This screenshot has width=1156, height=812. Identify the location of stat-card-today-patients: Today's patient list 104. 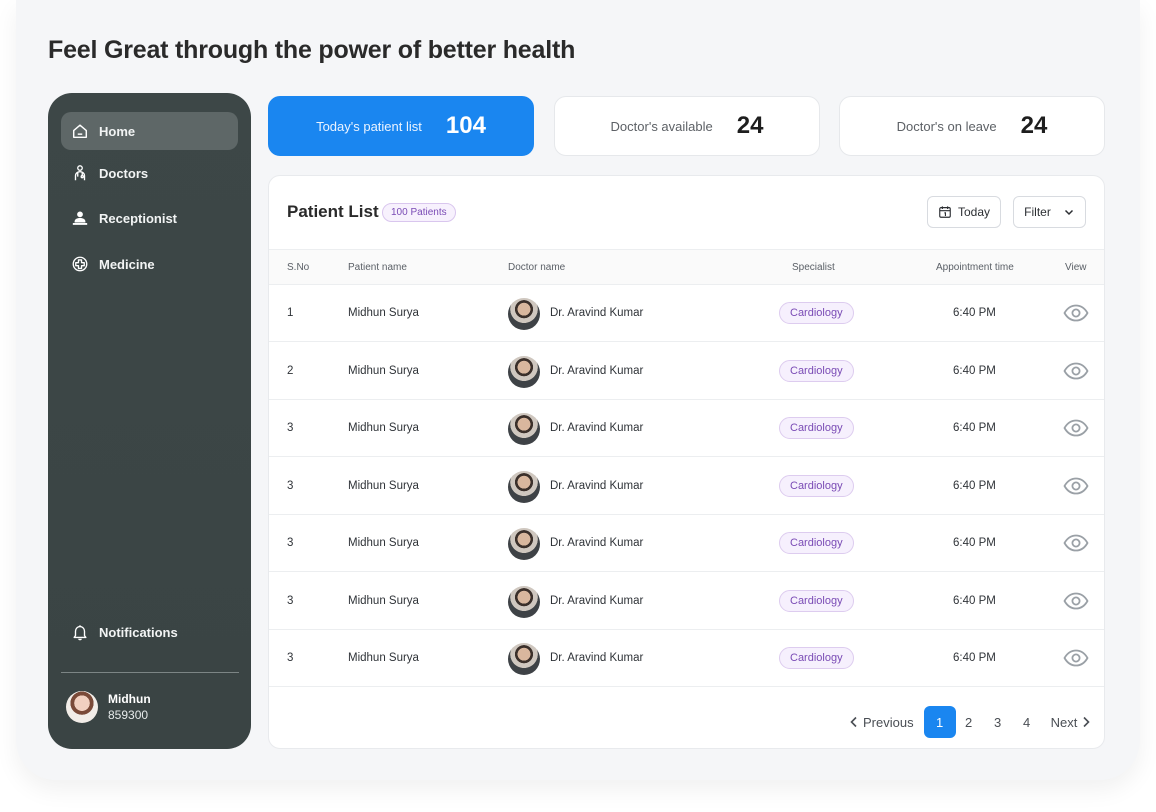
(401, 126).